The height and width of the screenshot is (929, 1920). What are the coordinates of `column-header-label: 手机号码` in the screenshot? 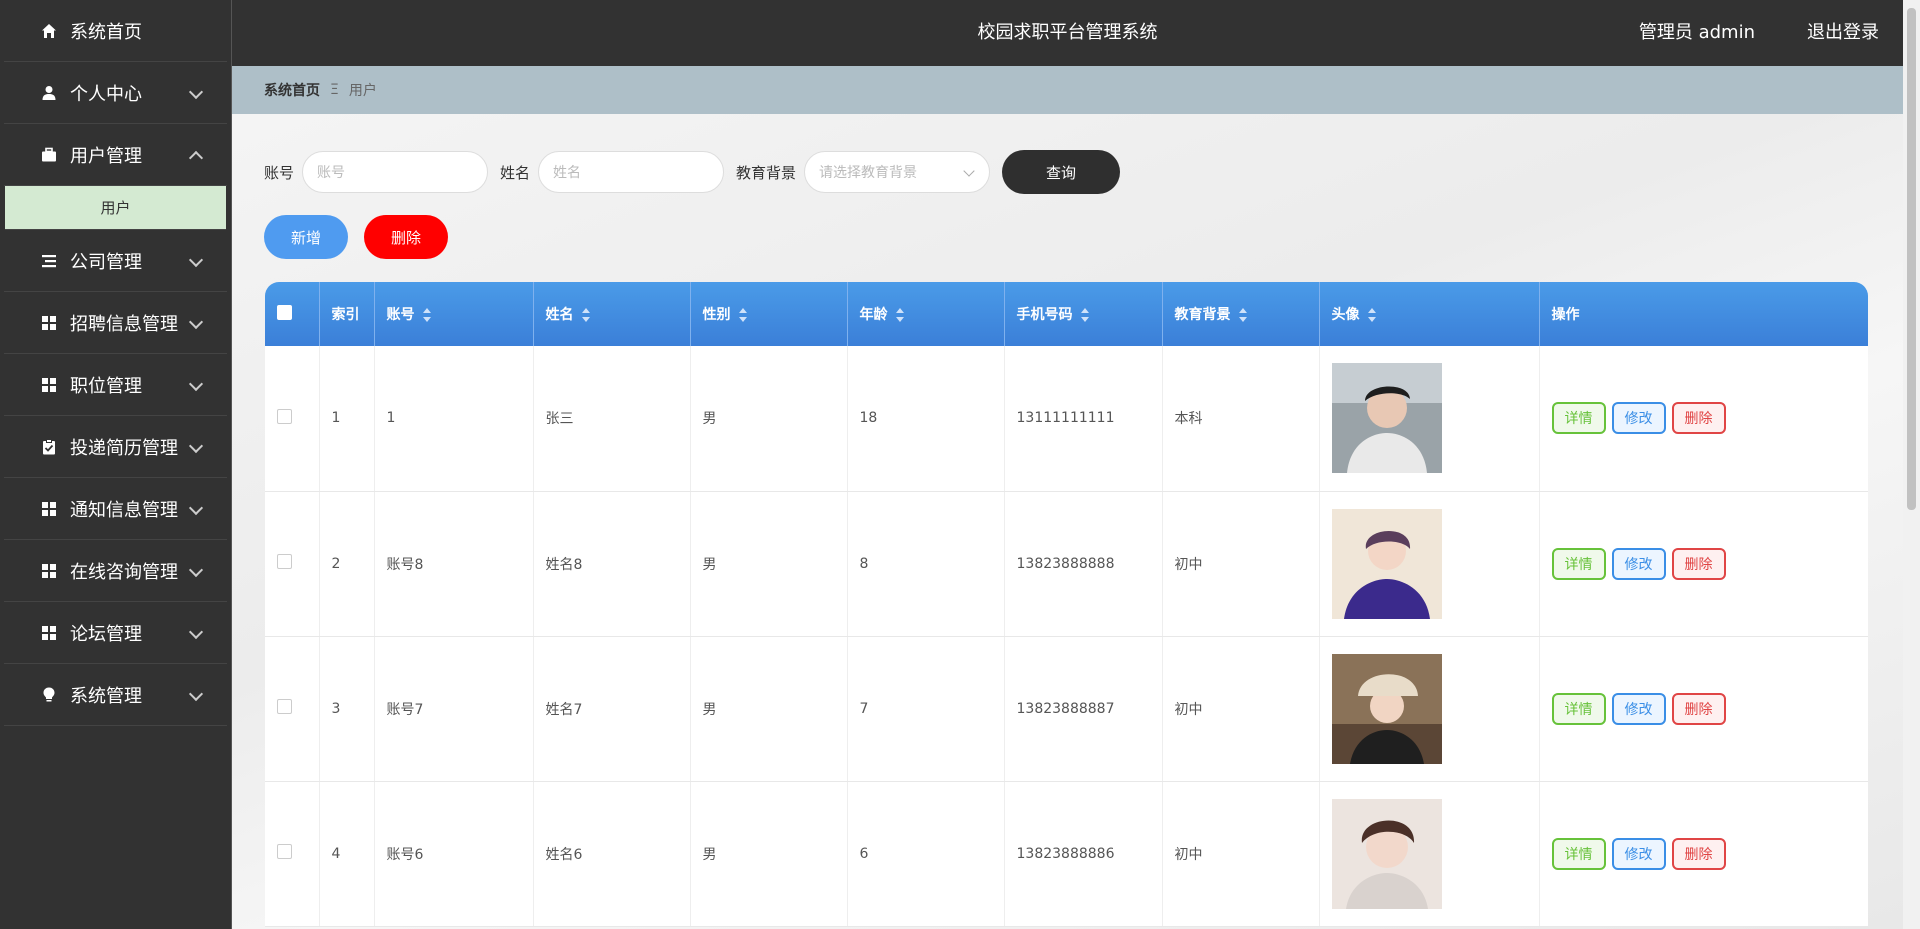 It's located at (1044, 315).